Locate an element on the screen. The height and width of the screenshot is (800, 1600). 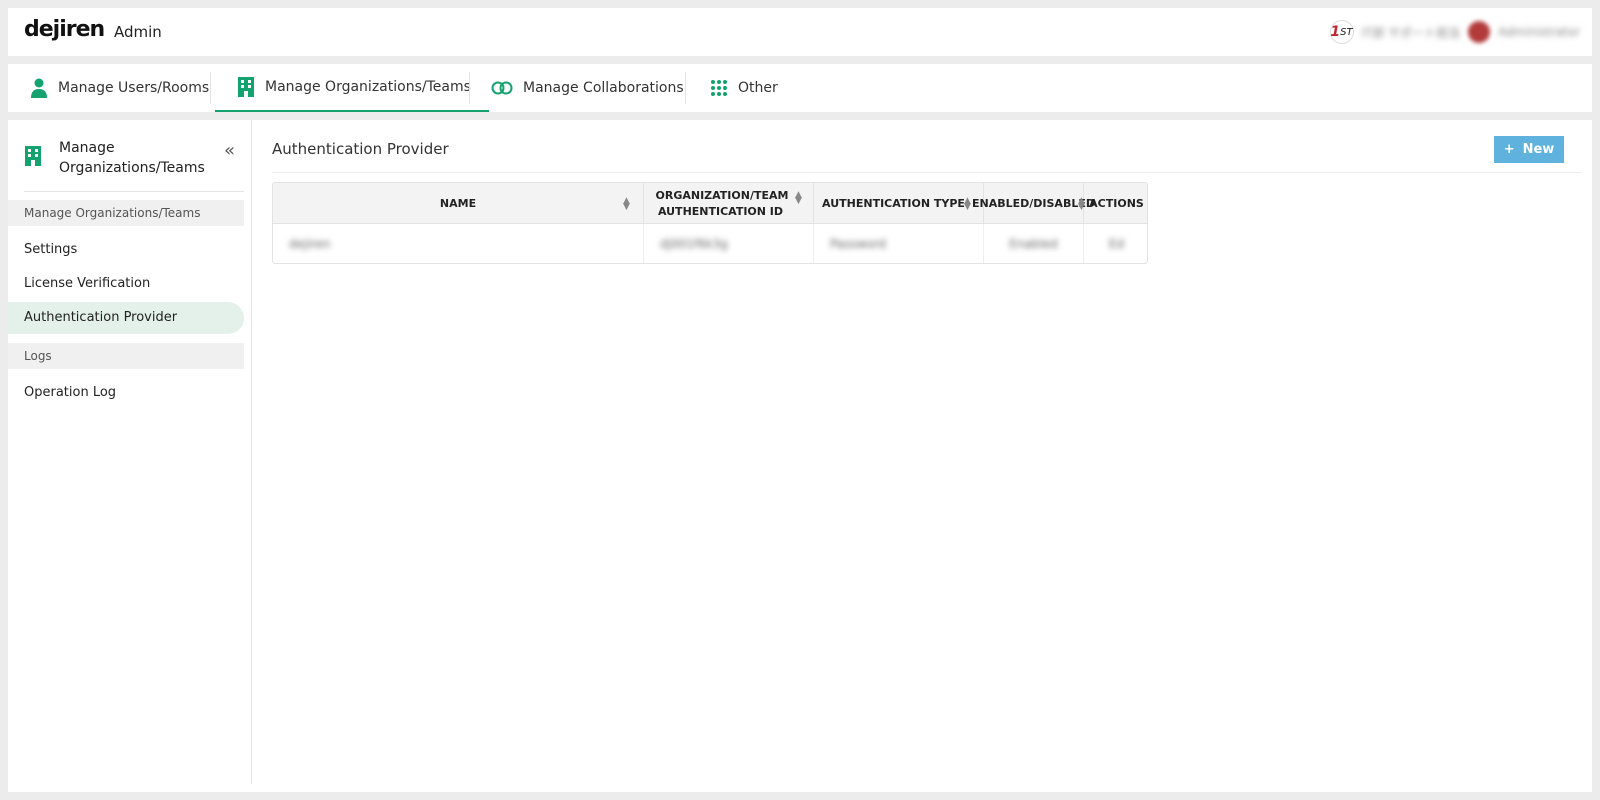
user-icon is located at coordinates (39, 88).